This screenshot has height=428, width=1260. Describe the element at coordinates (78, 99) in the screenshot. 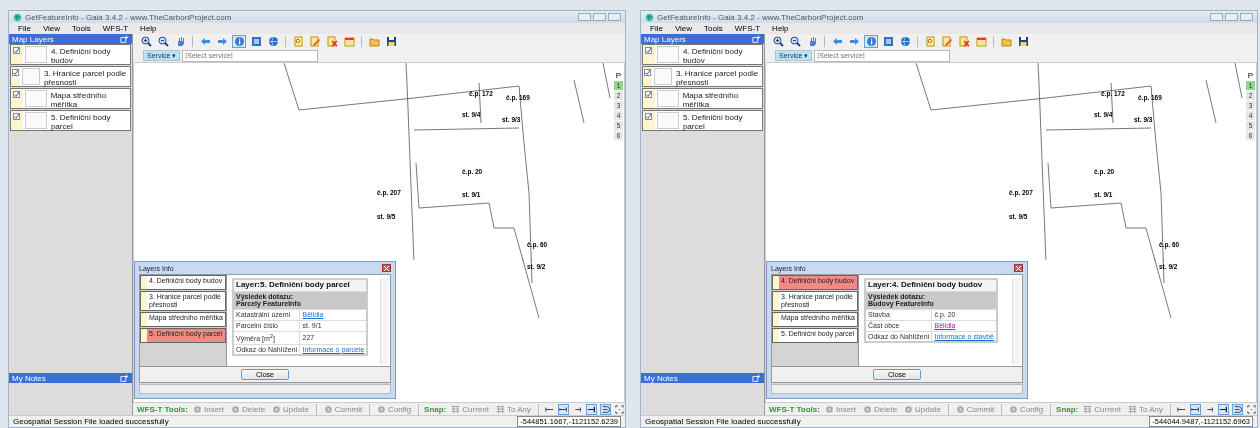

I see `layer-label: Mapa středního měřítka` at that location.